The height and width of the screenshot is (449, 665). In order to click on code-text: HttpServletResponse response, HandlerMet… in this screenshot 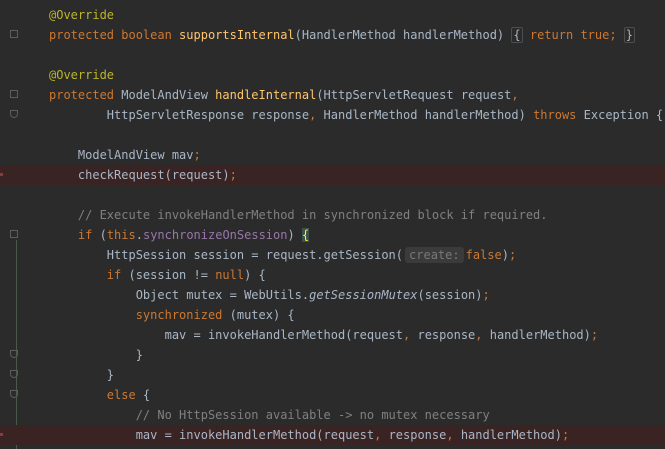, I will do `click(356, 115)`.